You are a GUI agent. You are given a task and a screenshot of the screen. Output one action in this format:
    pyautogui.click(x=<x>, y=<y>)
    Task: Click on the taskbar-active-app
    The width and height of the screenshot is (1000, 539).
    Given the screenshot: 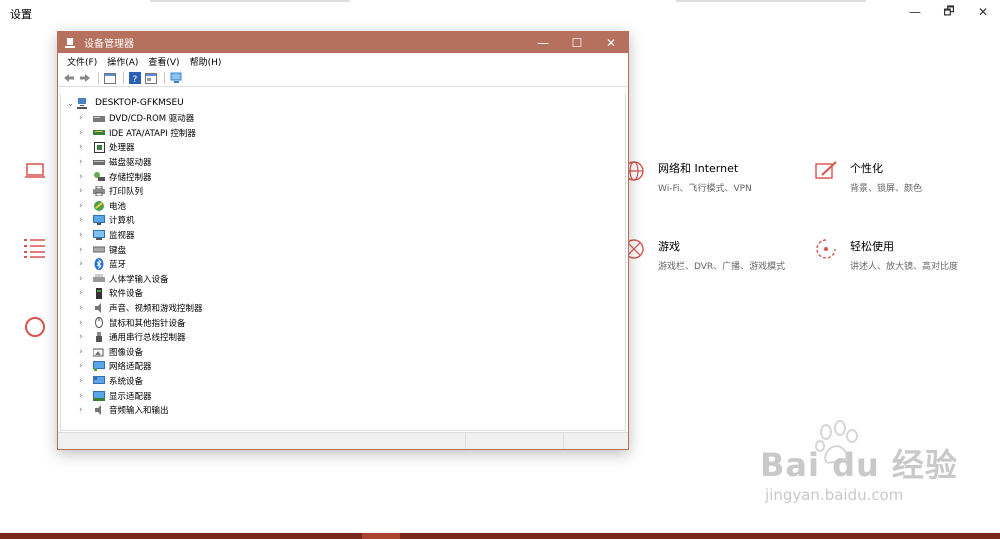 What is the action you would take?
    pyautogui.click(x=381, y=536)
    